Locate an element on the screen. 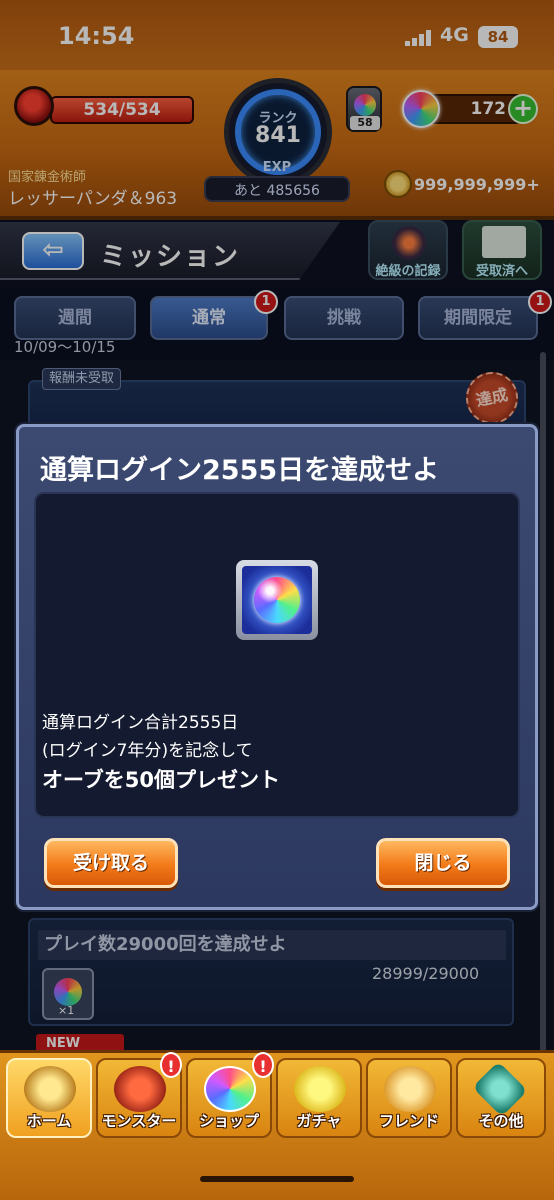 The image size is (554, 1200). monster-alert-badge: ! is located at coordinates (171, 1065).